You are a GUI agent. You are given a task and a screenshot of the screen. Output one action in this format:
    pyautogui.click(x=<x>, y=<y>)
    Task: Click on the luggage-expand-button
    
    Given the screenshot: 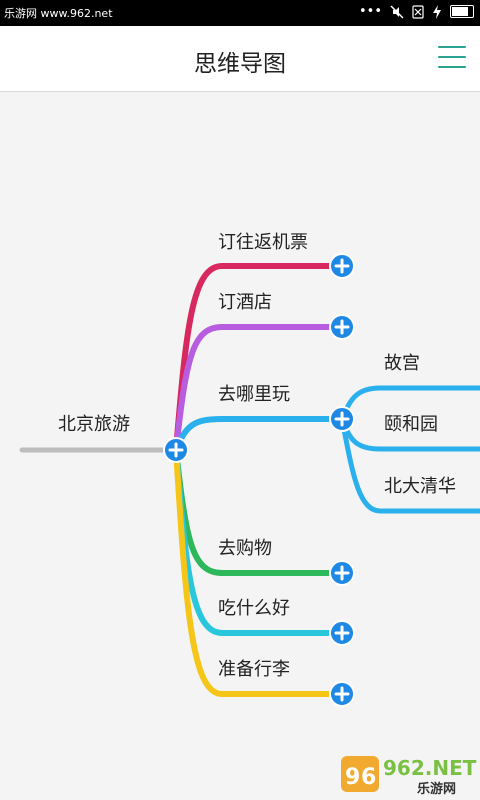 What is the action you would take?
    pyautogui.click(x=342, y=694)
    